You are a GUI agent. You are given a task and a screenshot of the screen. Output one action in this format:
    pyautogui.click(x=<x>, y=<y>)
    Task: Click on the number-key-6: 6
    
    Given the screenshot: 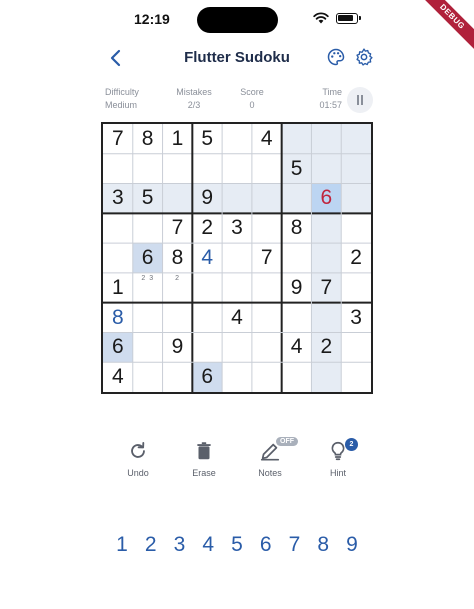 What is the action you would take?
    pyautogui.click(x=266, y=545)
    